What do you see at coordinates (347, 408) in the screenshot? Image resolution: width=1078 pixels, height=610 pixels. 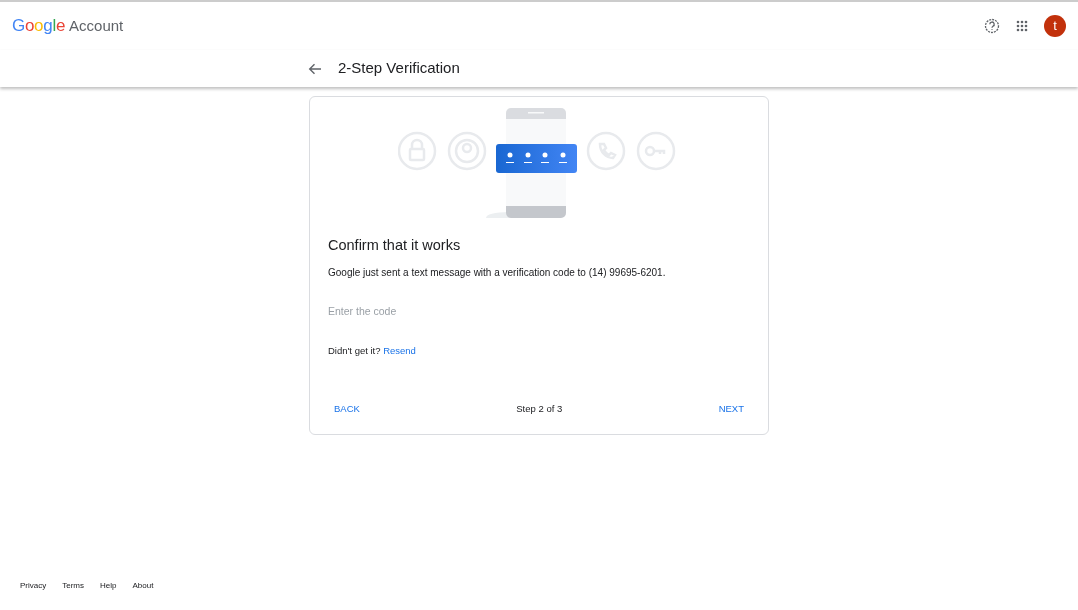 I see `back-button: BACK` at bounding box center [347, 408].